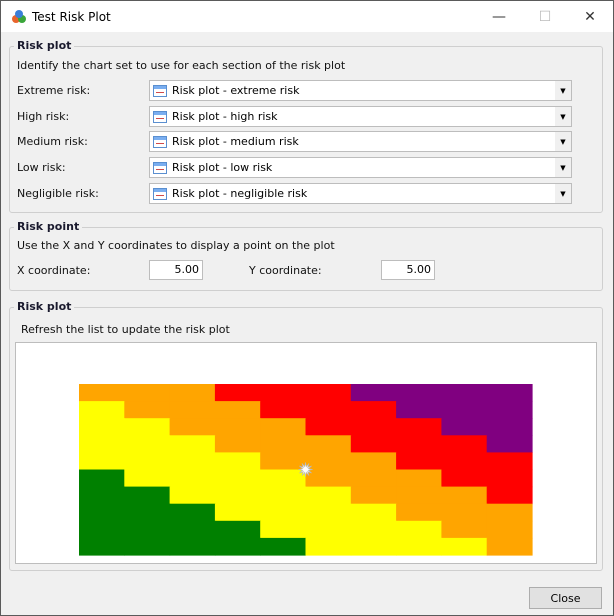 Image resolution: width=614 pixels, height=616 pixels. Describe the element at coordinates (499, 16) in the screenshot. I see `minimize-button: —` at that location.